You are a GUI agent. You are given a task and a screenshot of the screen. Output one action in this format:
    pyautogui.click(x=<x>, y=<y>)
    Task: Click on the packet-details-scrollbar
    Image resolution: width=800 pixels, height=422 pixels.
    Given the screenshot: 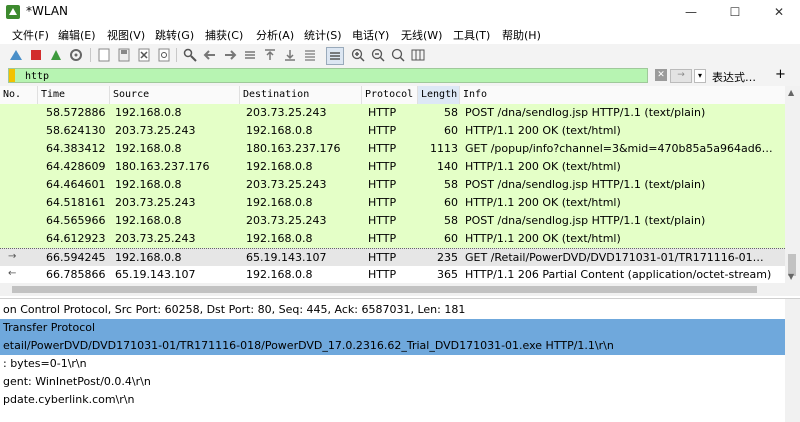 What is the action you would take?
    pyautogui.click(x=792, y=360)
    